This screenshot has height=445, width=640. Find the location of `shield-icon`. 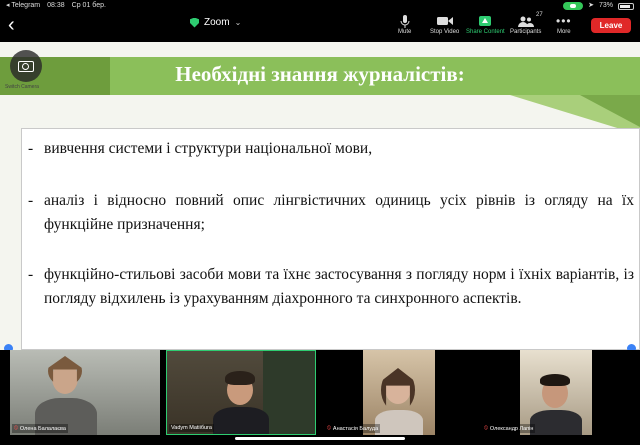

shield-icon is located at coordinates (194, 22).